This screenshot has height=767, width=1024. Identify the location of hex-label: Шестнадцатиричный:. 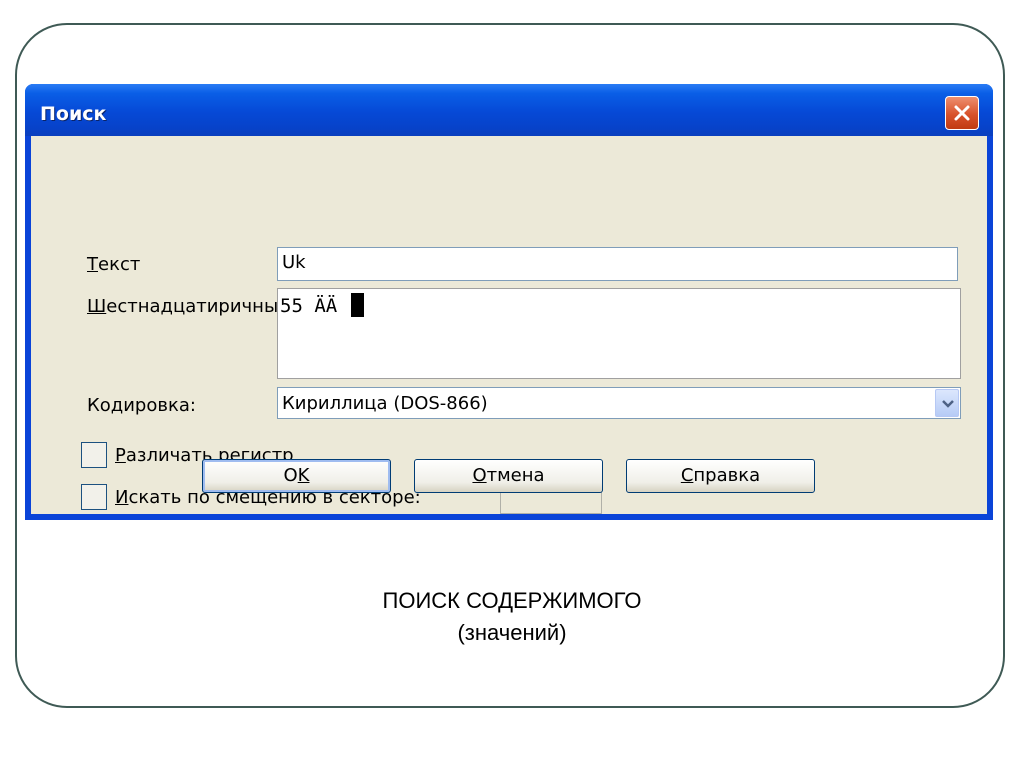
(191, 306).